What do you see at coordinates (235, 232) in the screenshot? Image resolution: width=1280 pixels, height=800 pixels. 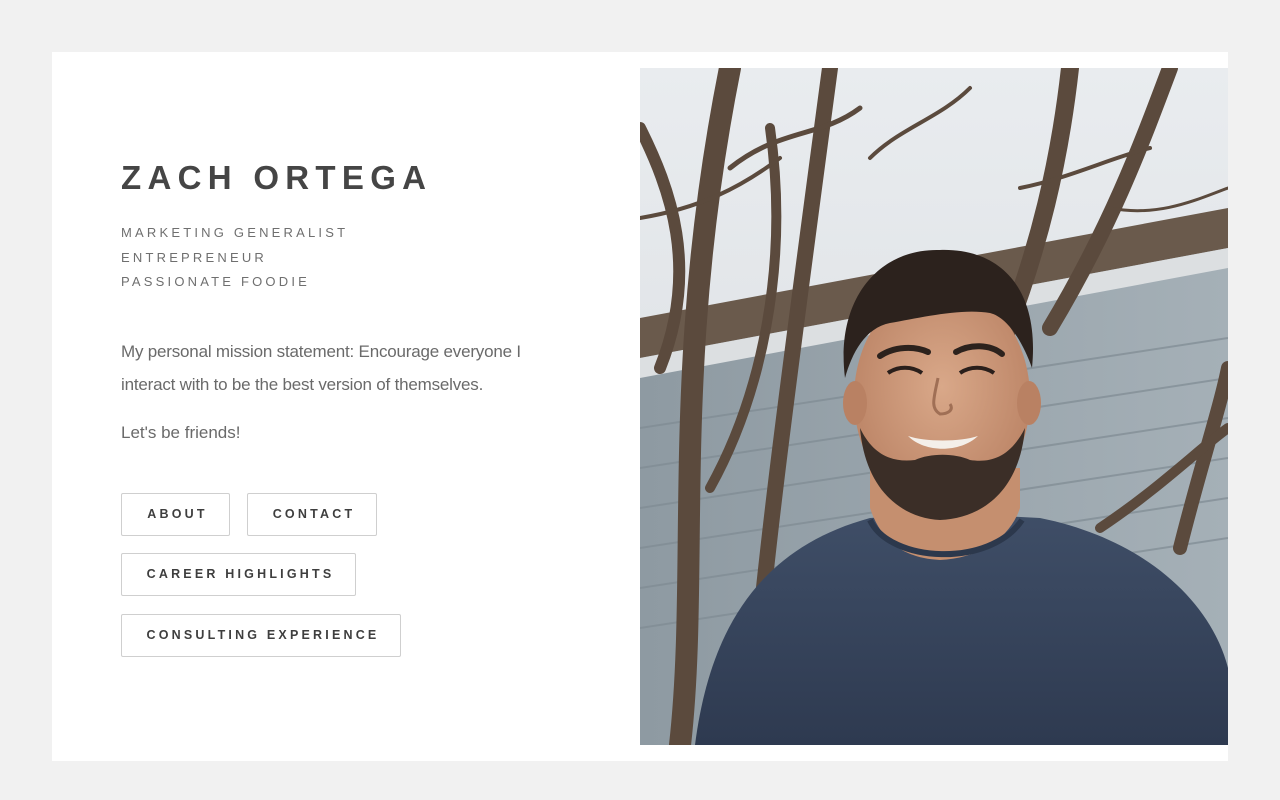 I see `role-tag: MARKETING GENERALIST` at bounding box center [235, 232].